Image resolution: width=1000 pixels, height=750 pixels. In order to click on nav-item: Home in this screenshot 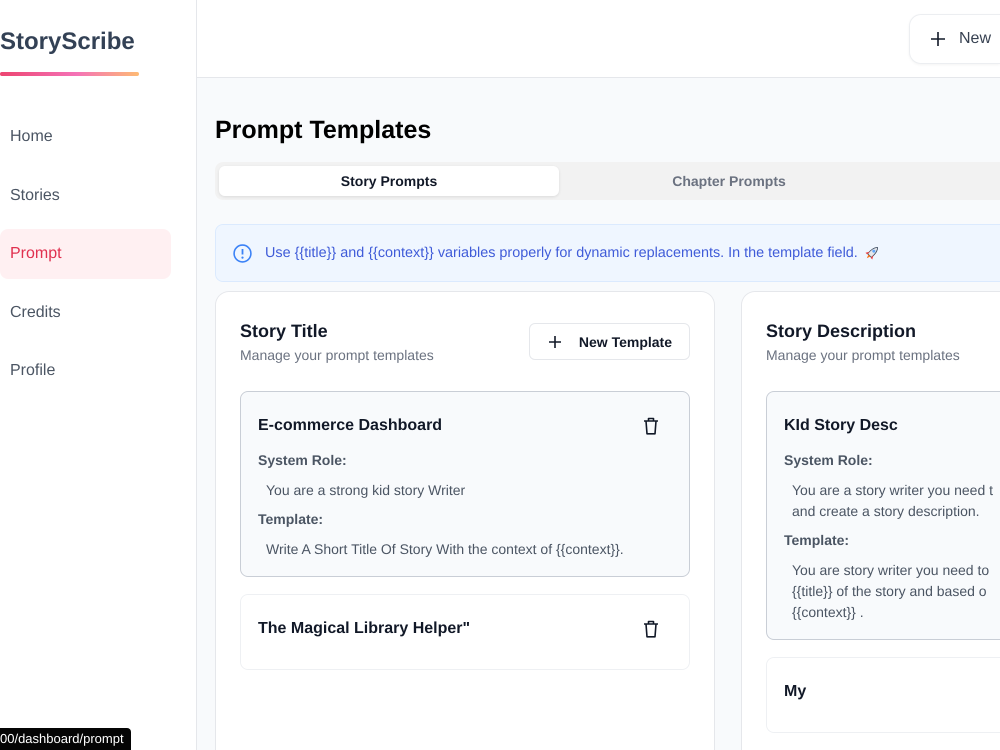, I will do `click(85, 137)`.